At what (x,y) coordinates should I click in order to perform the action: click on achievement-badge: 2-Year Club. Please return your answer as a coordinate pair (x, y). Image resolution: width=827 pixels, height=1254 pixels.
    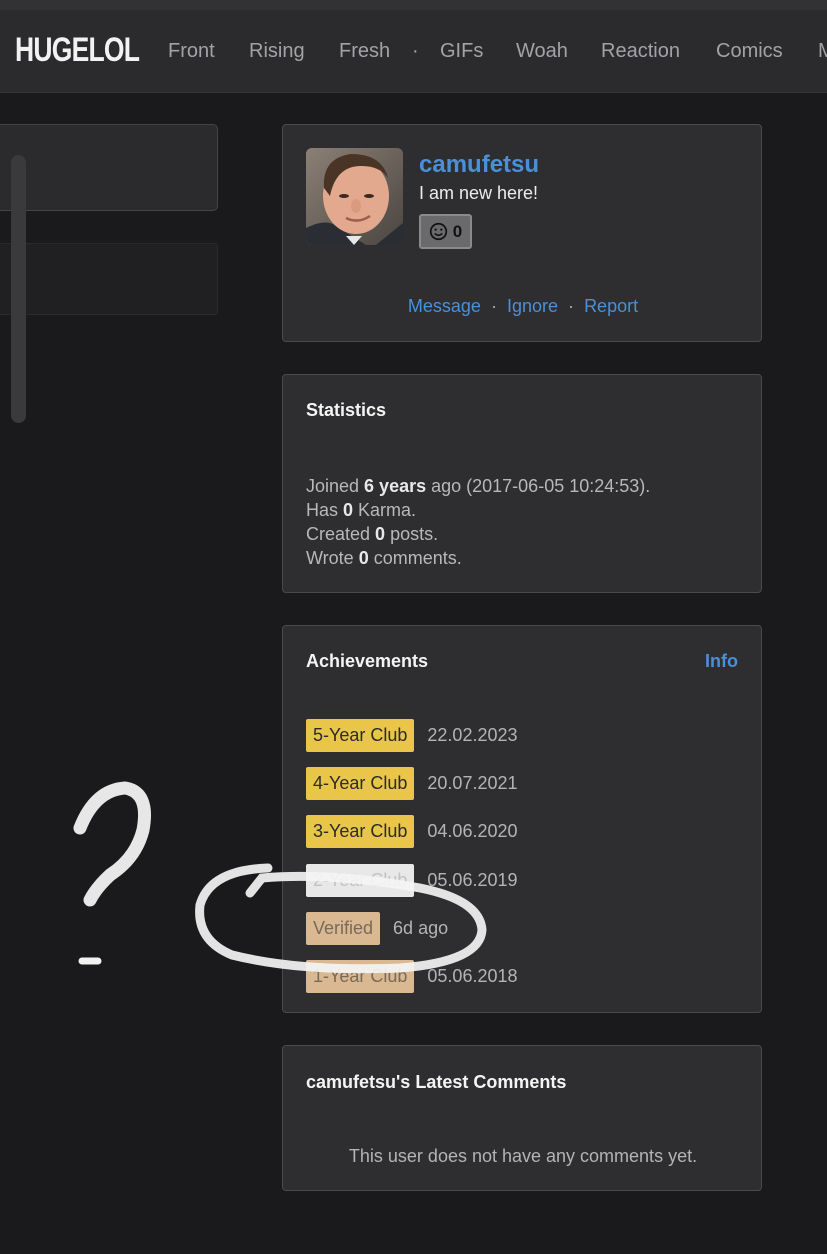
    Looking at the image, I should click on (360, 880).